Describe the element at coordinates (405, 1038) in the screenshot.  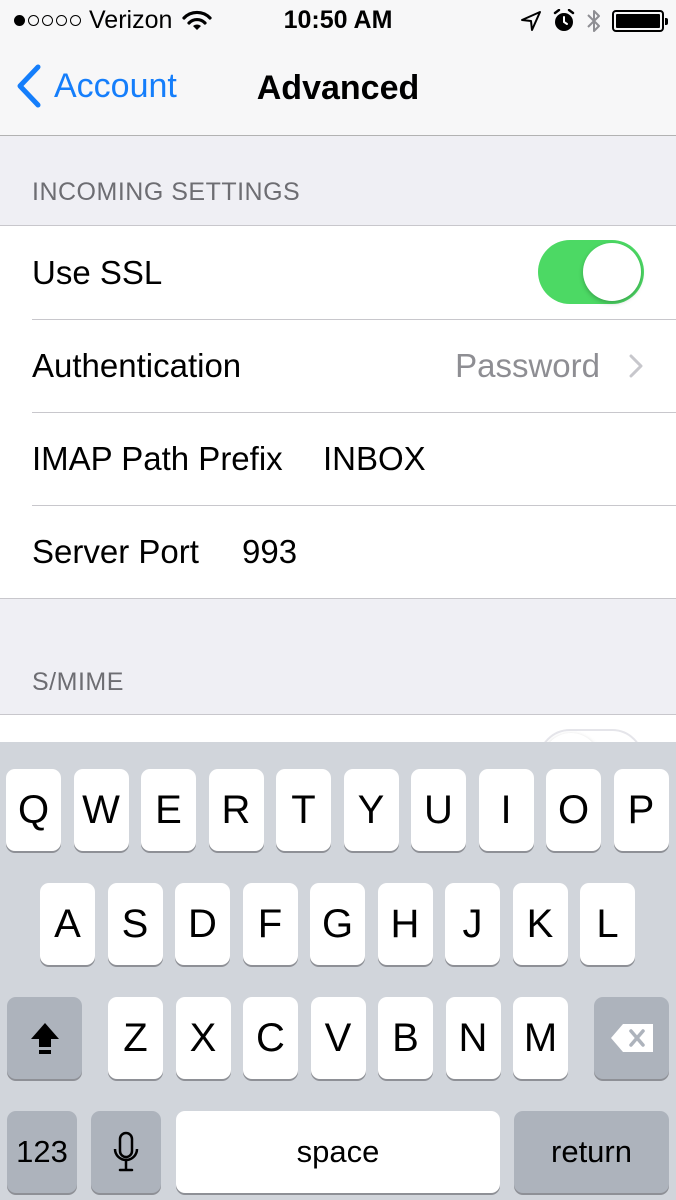
I see `key-b: B` at that location.